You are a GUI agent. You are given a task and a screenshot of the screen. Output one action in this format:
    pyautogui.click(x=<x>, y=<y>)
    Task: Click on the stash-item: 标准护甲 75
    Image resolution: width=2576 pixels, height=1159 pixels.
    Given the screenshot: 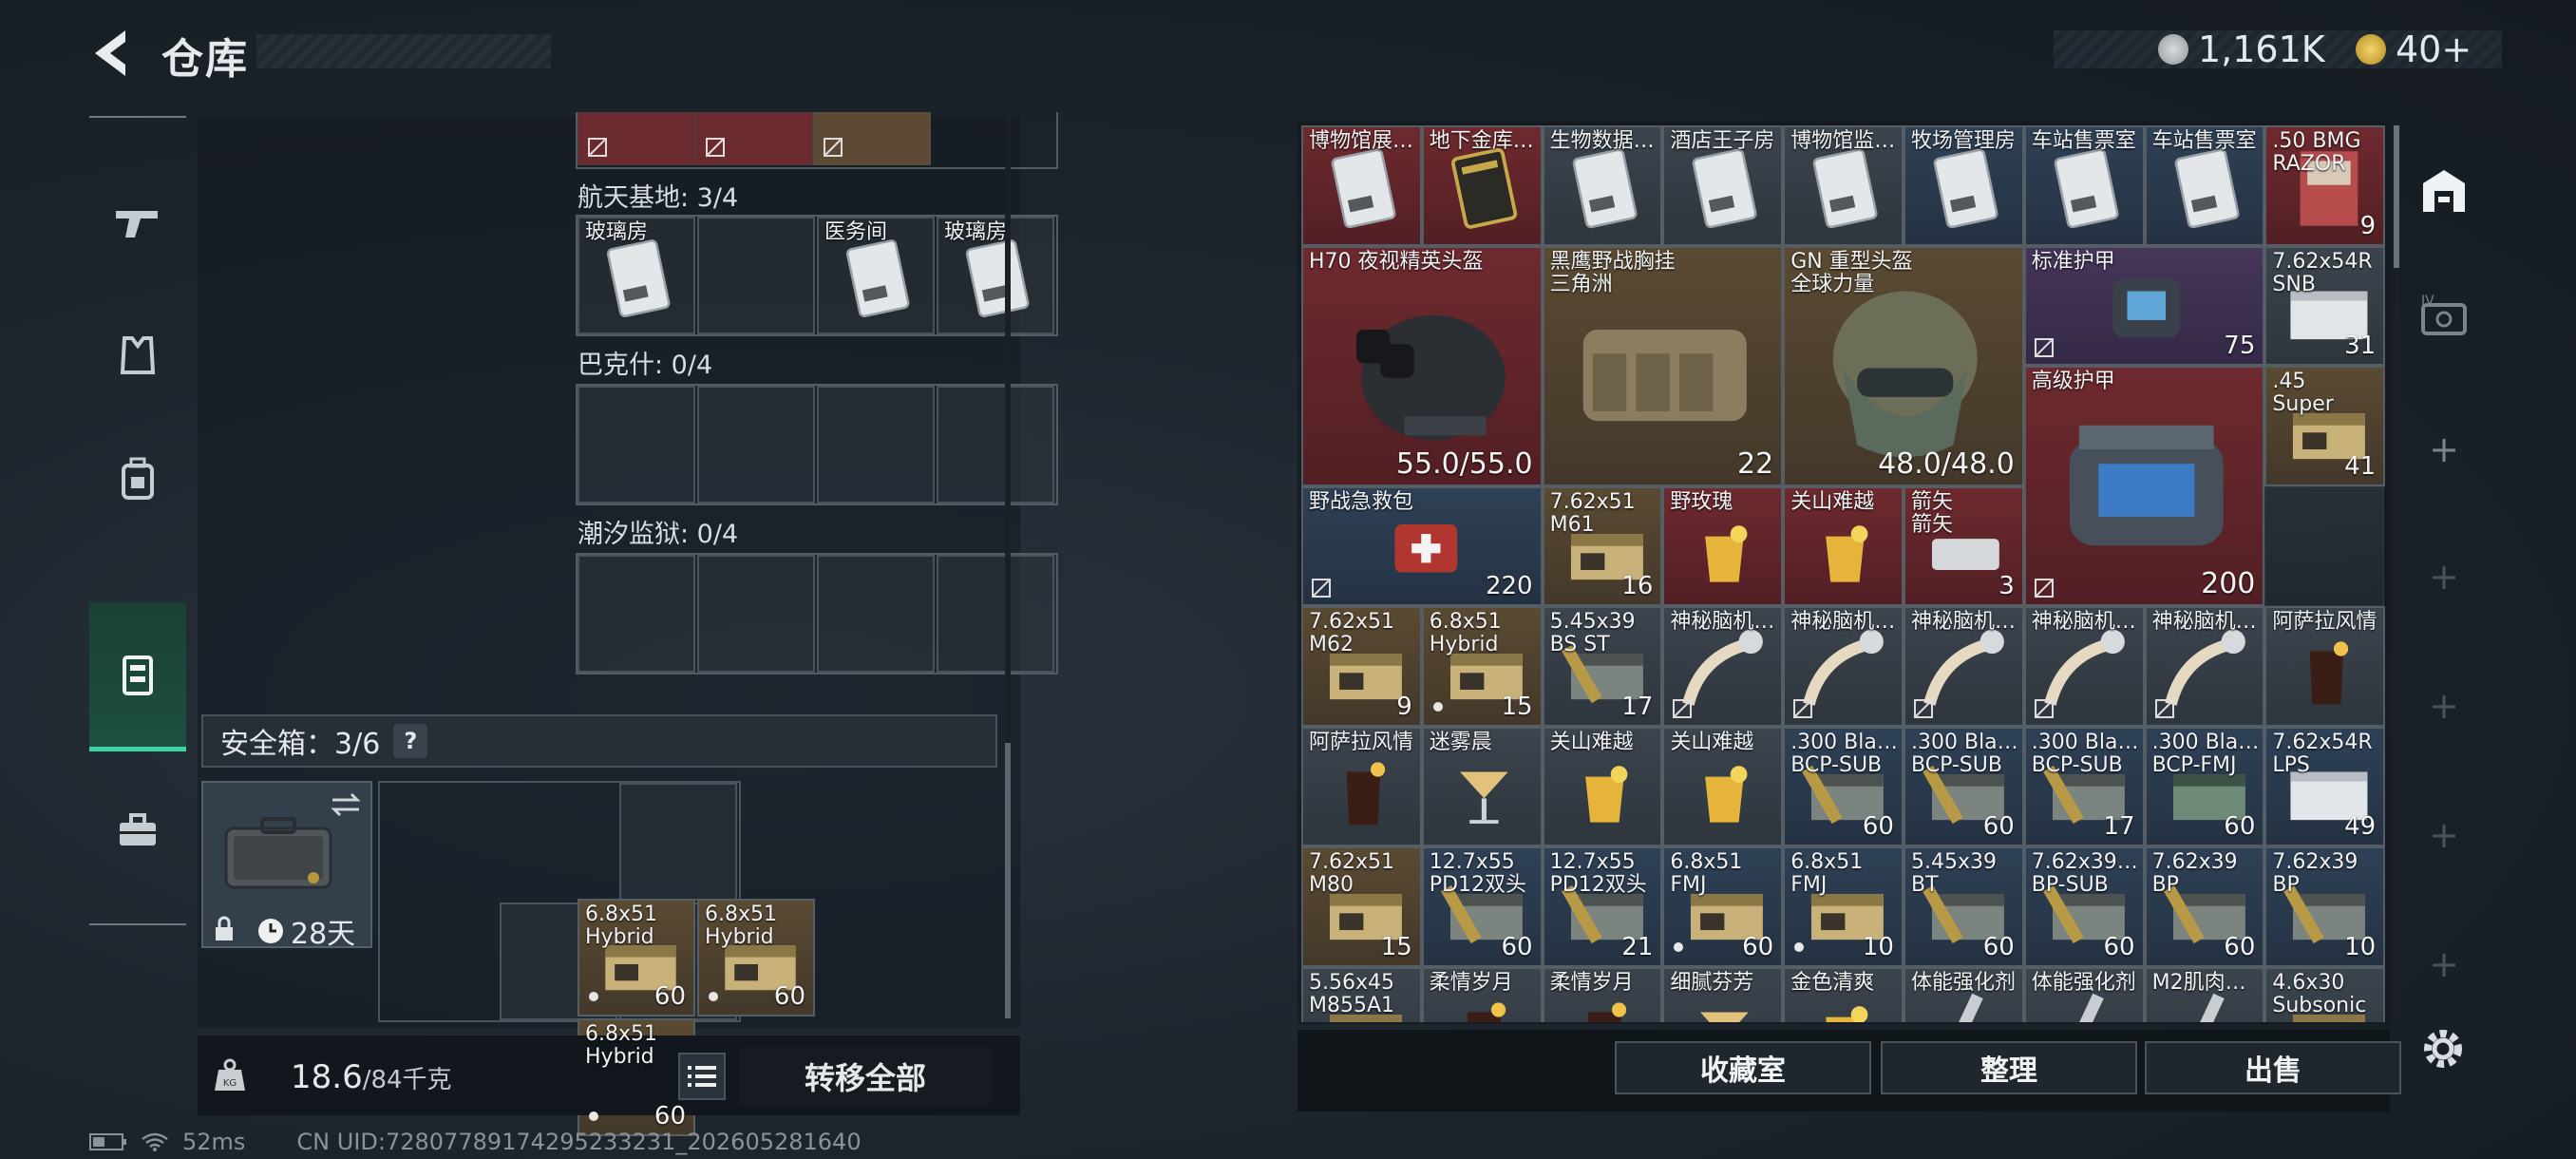 What is the action you would take?
    pyautogui.click(x=2144, y=305)
    